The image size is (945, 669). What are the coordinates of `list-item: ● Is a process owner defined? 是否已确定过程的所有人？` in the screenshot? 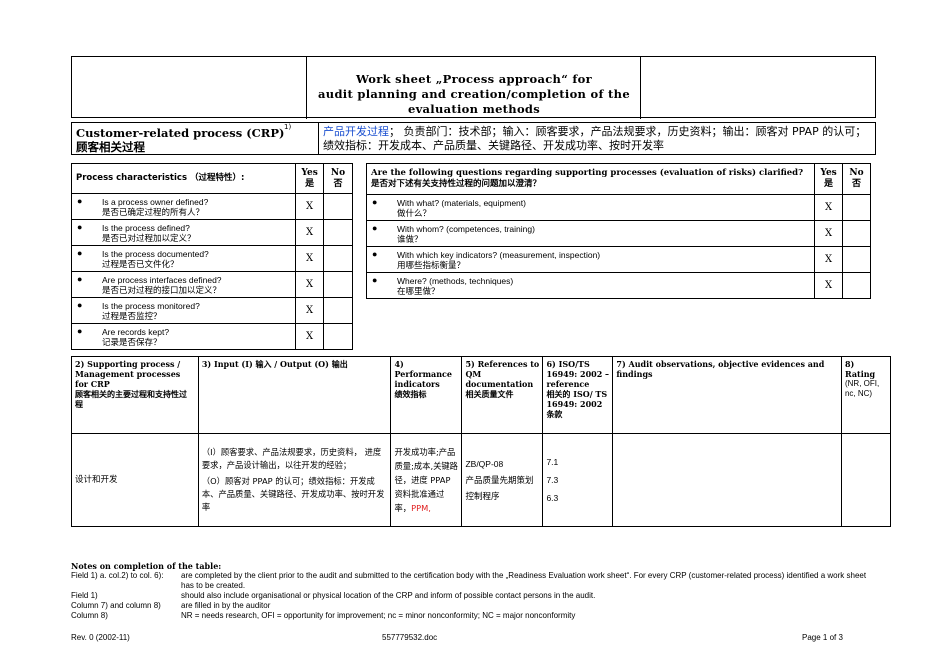 It's located at (183, 206).